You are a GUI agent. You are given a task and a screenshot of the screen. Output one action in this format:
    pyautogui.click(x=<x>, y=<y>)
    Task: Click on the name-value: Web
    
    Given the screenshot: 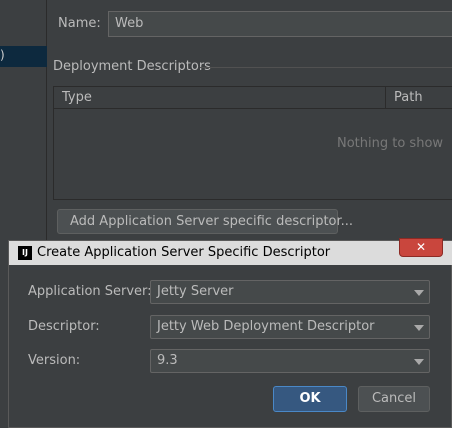 What is the action you would take?
    pyautogui.click(x=129, y=23)
    